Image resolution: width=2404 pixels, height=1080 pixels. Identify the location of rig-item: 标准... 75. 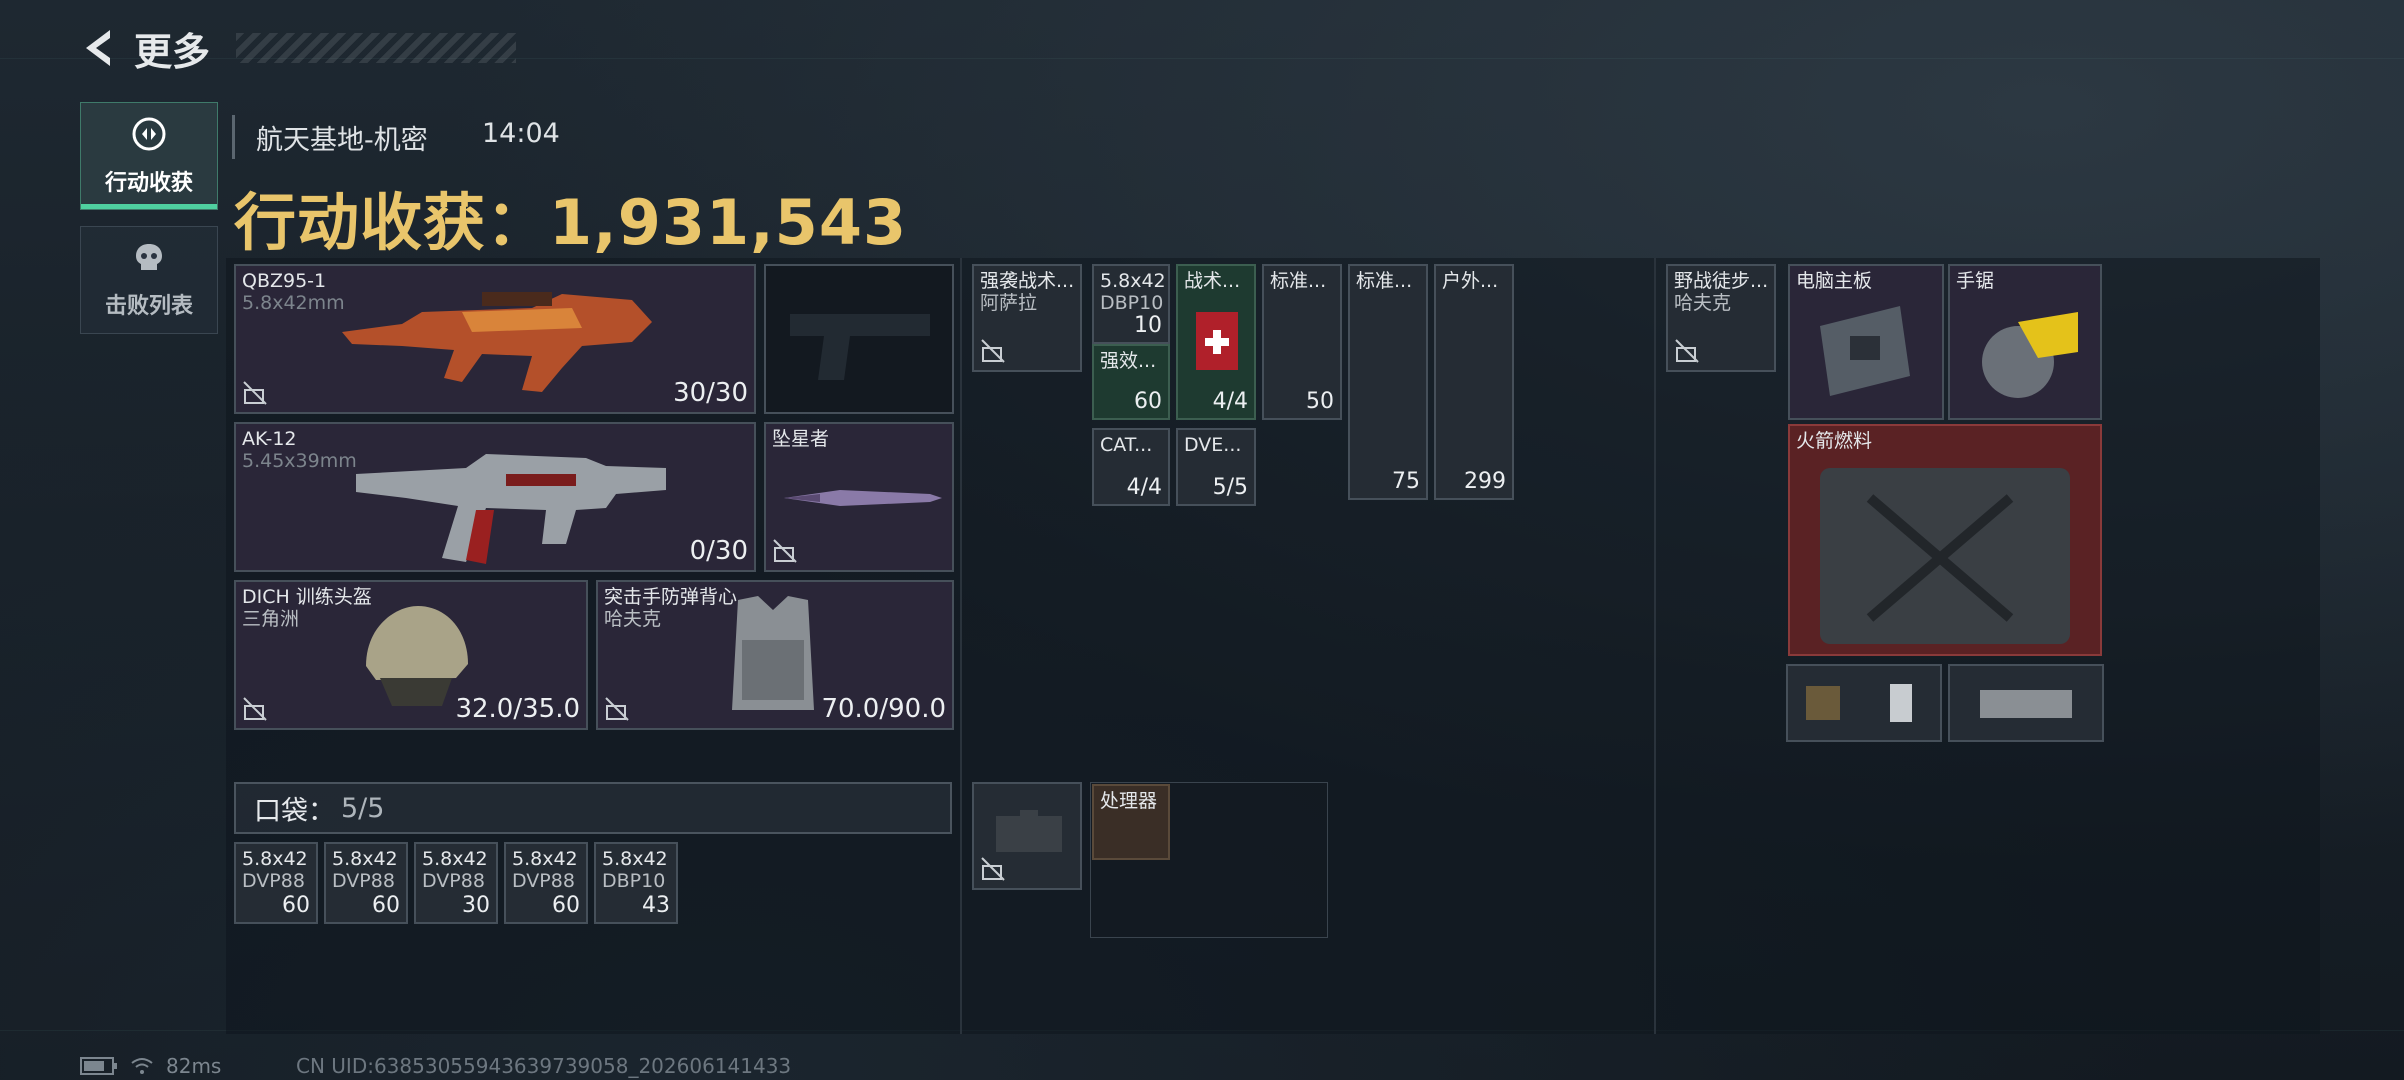
(1388, 382).